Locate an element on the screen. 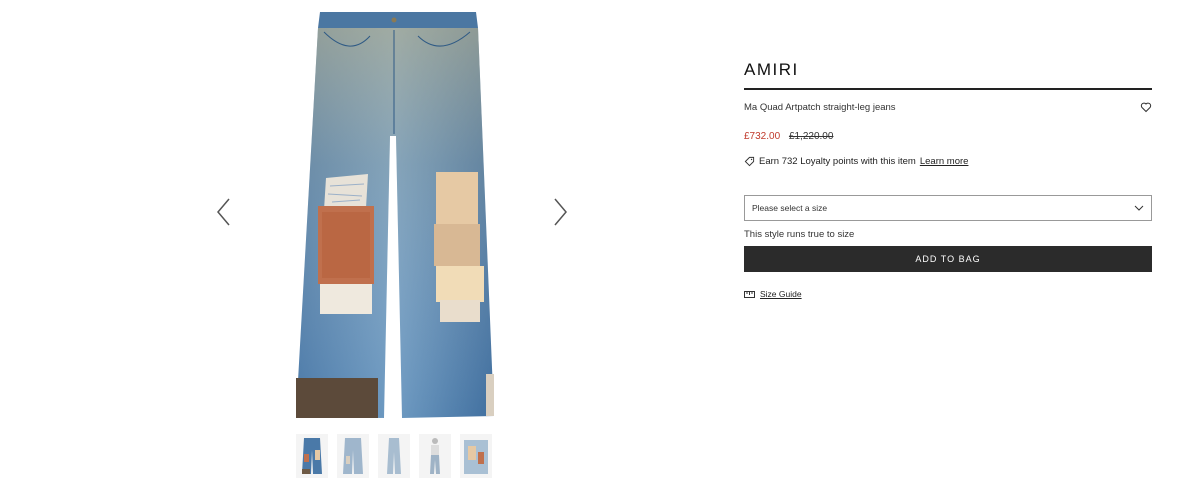 The height and width of the screenshot is (498, 1200). thumbnail-strip is located at coordinates (394, 456).